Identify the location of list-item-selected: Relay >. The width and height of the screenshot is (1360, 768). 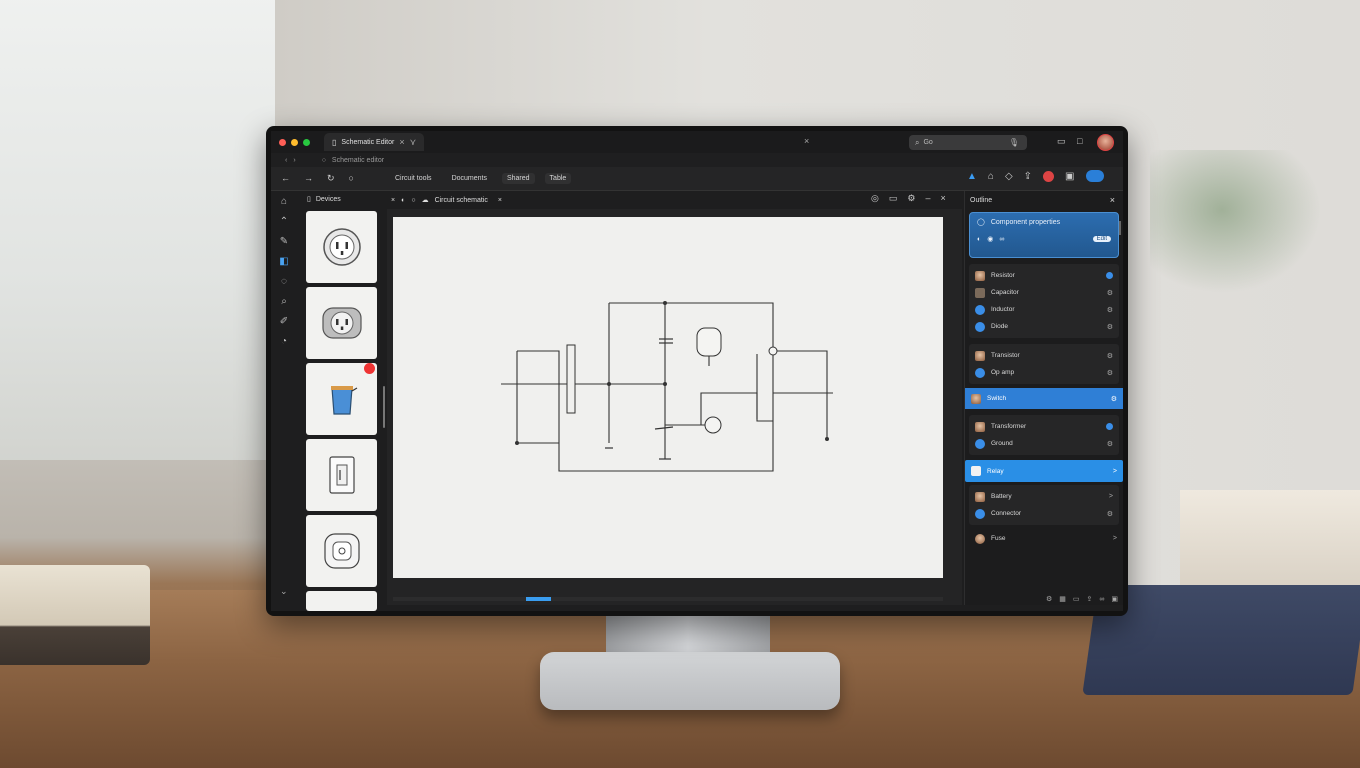
(1044, 471).